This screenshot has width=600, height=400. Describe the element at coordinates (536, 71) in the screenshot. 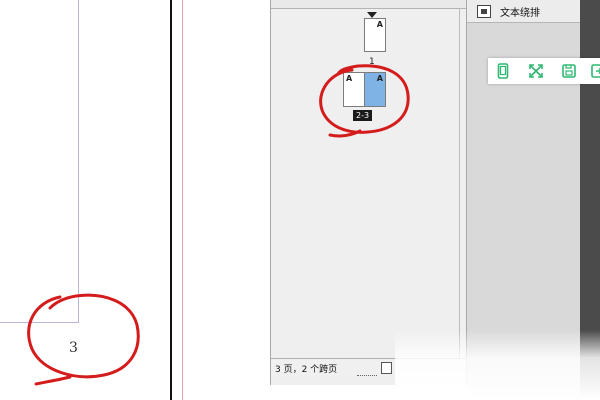

I see `fullscreen-icon` at that location.